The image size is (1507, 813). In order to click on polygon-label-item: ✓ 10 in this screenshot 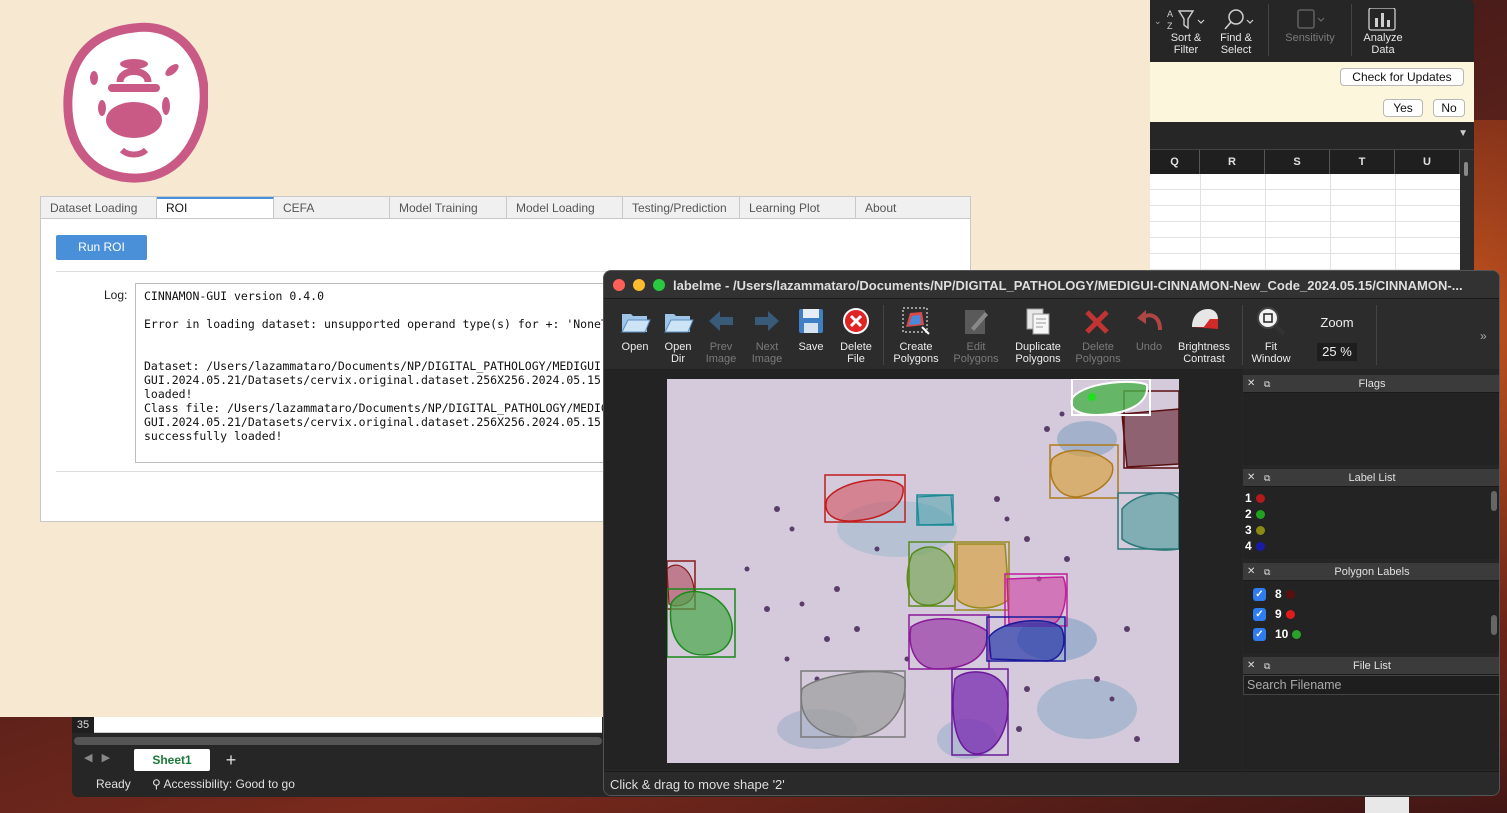, I will do `click(1277, 634)`.